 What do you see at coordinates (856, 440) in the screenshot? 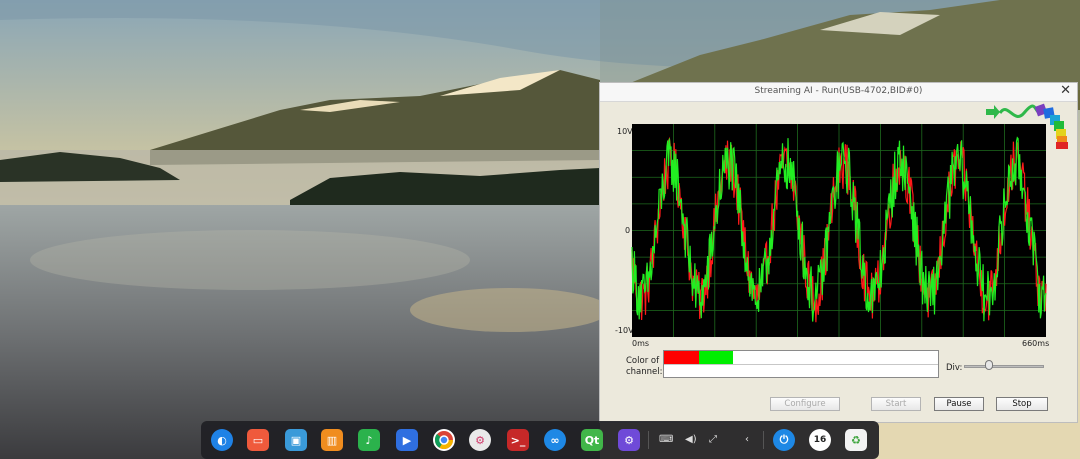
I see `trash-icon: ♻` at bounding box center [856, 440].